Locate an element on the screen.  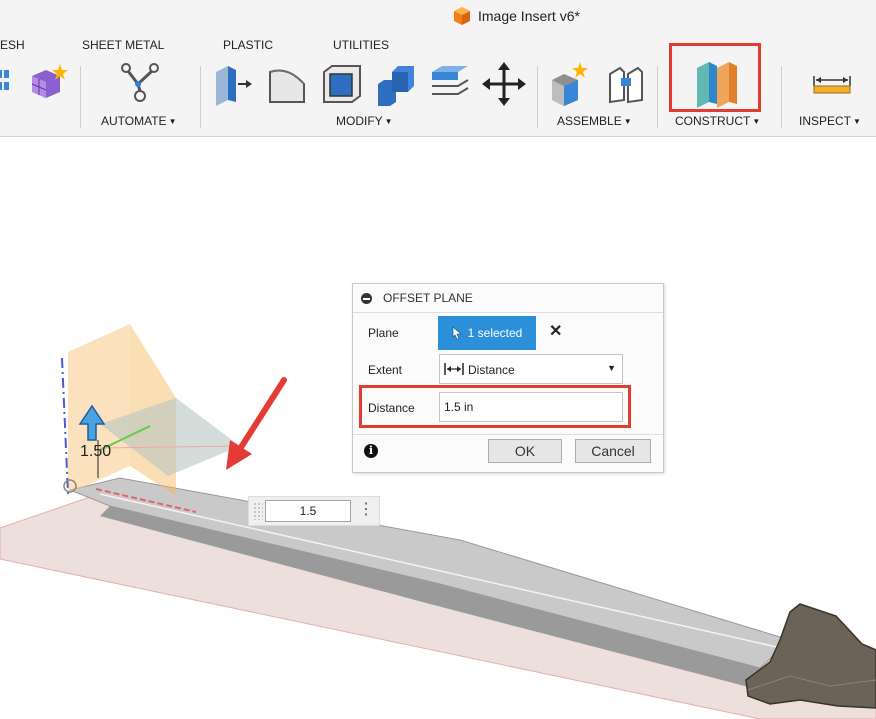
shell-icon is located at coordinates (342, 84).